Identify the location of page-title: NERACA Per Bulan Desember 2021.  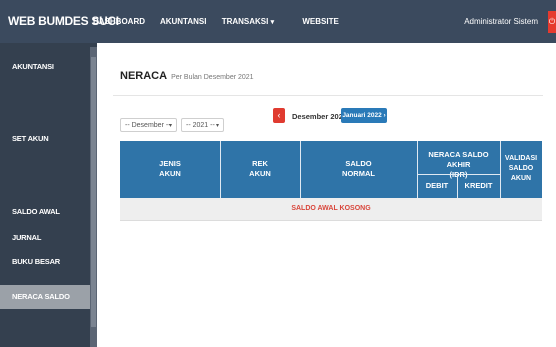
(187, 76).